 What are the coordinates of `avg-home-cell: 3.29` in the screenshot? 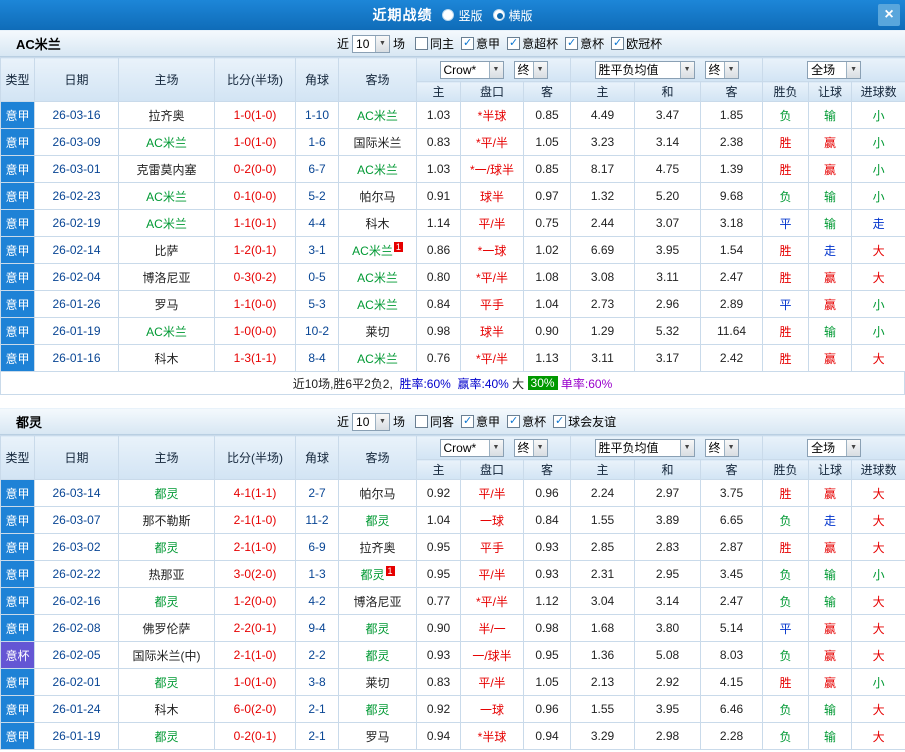 It's located at (603, 736).